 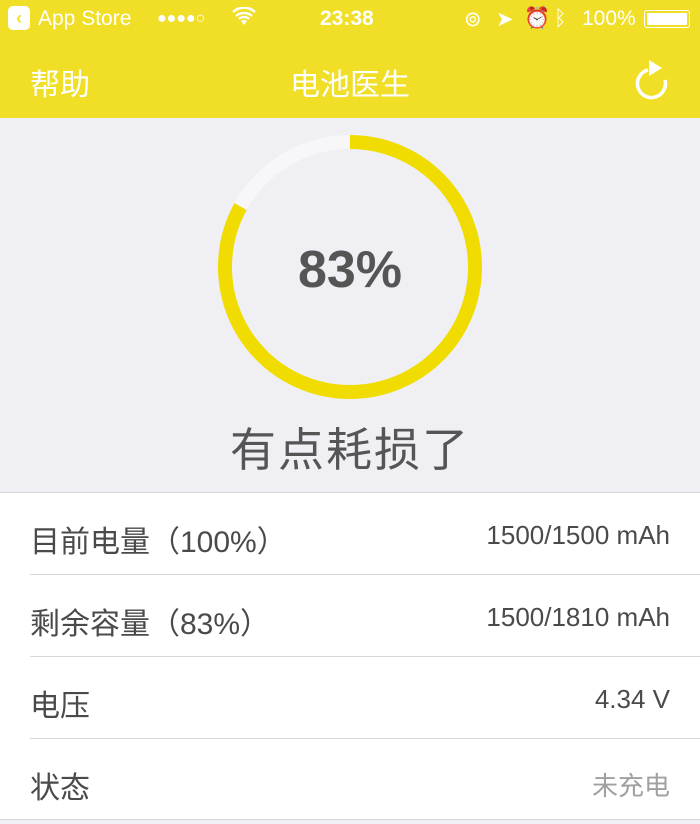 What do you see at coordinates (578, 617) in the screenshot?
I see `row-value: 1500/1810 mAh` at bounding box center [578, 617].